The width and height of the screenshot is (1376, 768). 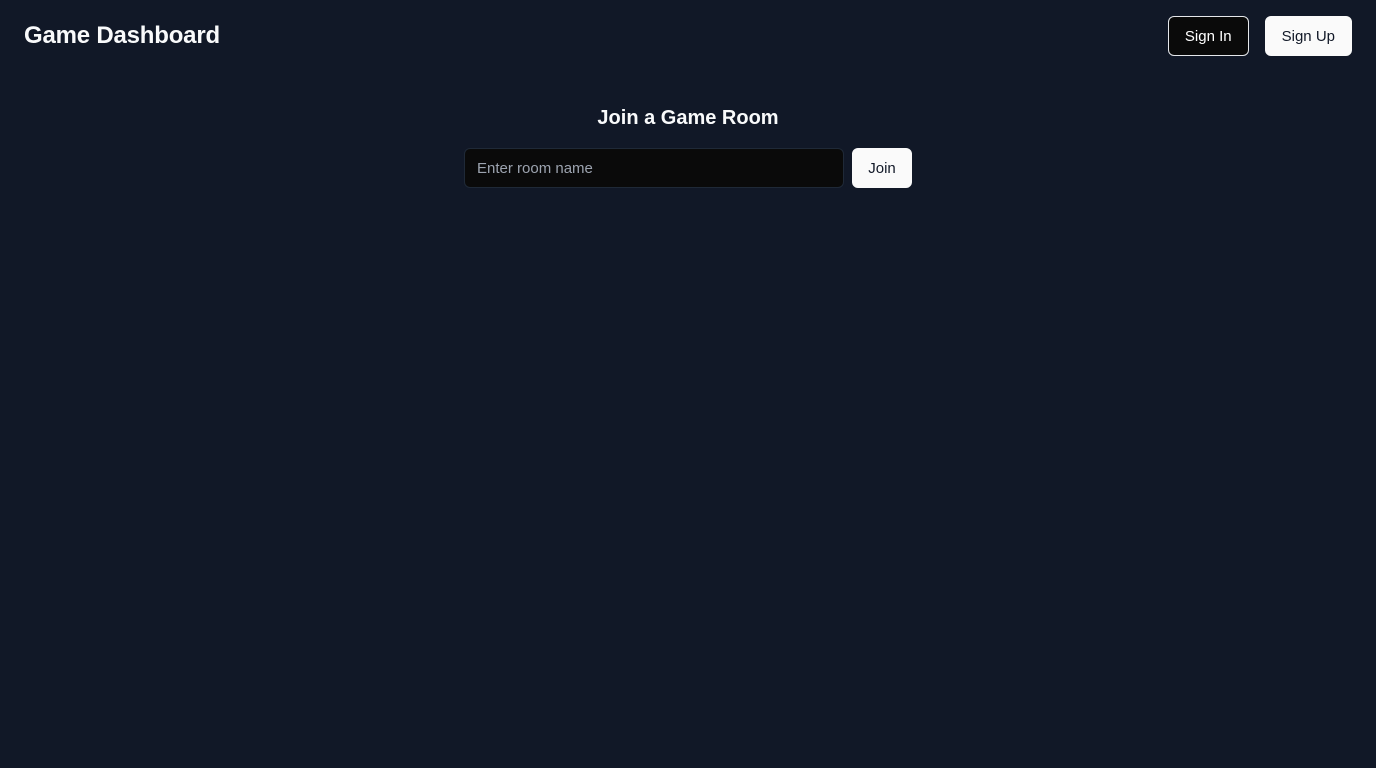 I want to click on join-room-heading: Join a Game Room, so click(x=688, y=118).